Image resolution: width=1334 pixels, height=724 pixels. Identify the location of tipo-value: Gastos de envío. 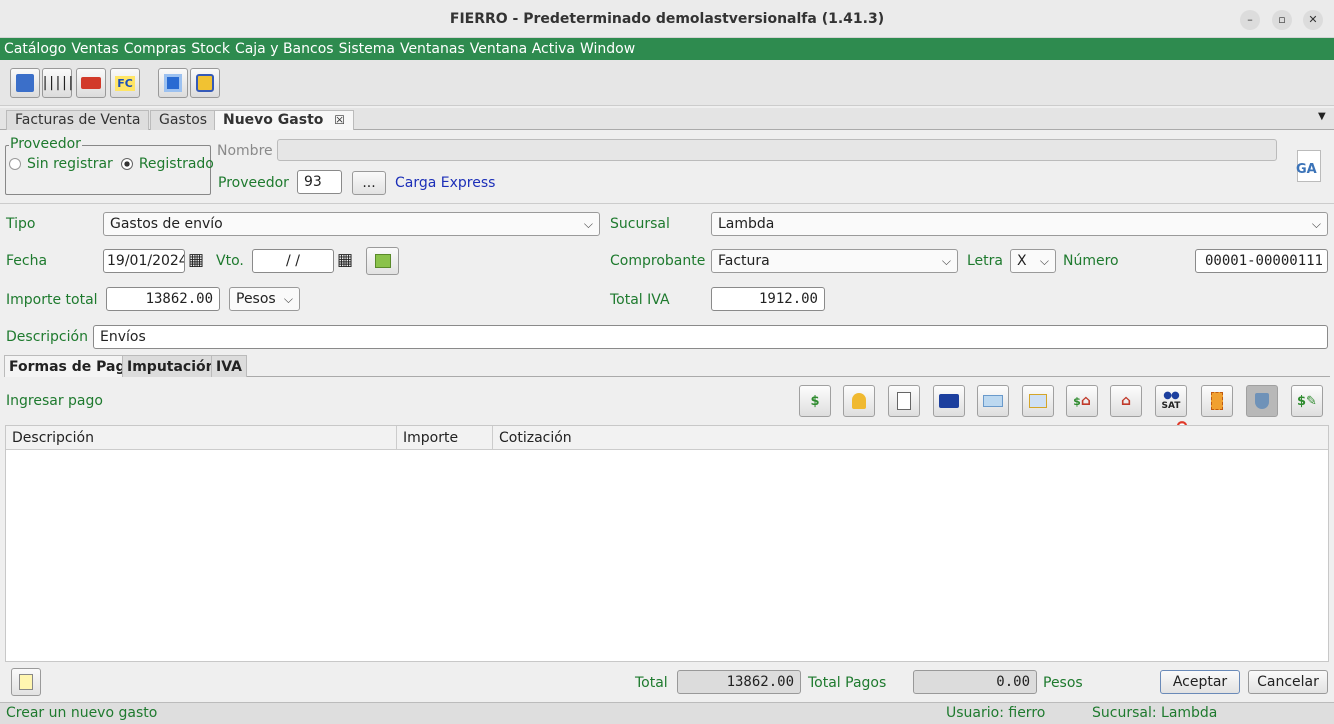
(166, 224).